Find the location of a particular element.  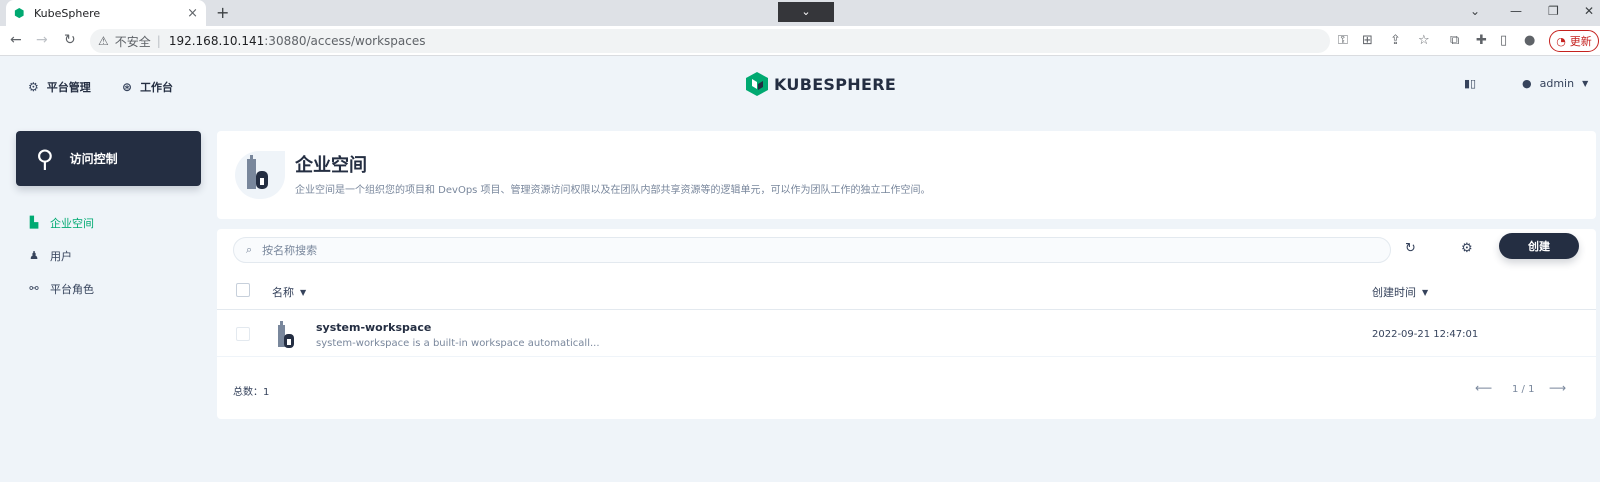

search-placeholder: 按名称搜索 is located at coordinates (290, 250).